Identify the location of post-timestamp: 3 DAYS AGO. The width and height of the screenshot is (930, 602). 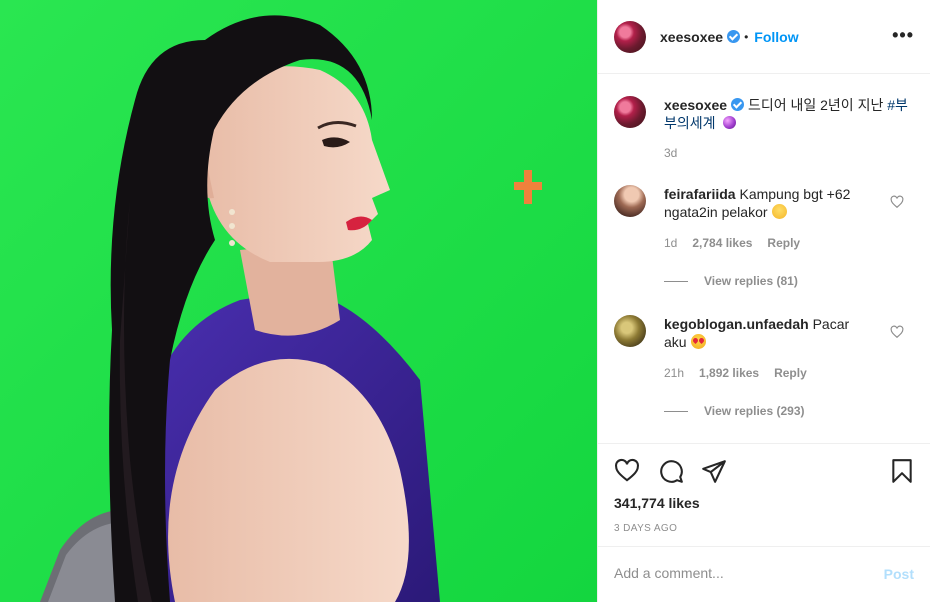
(645, 528).